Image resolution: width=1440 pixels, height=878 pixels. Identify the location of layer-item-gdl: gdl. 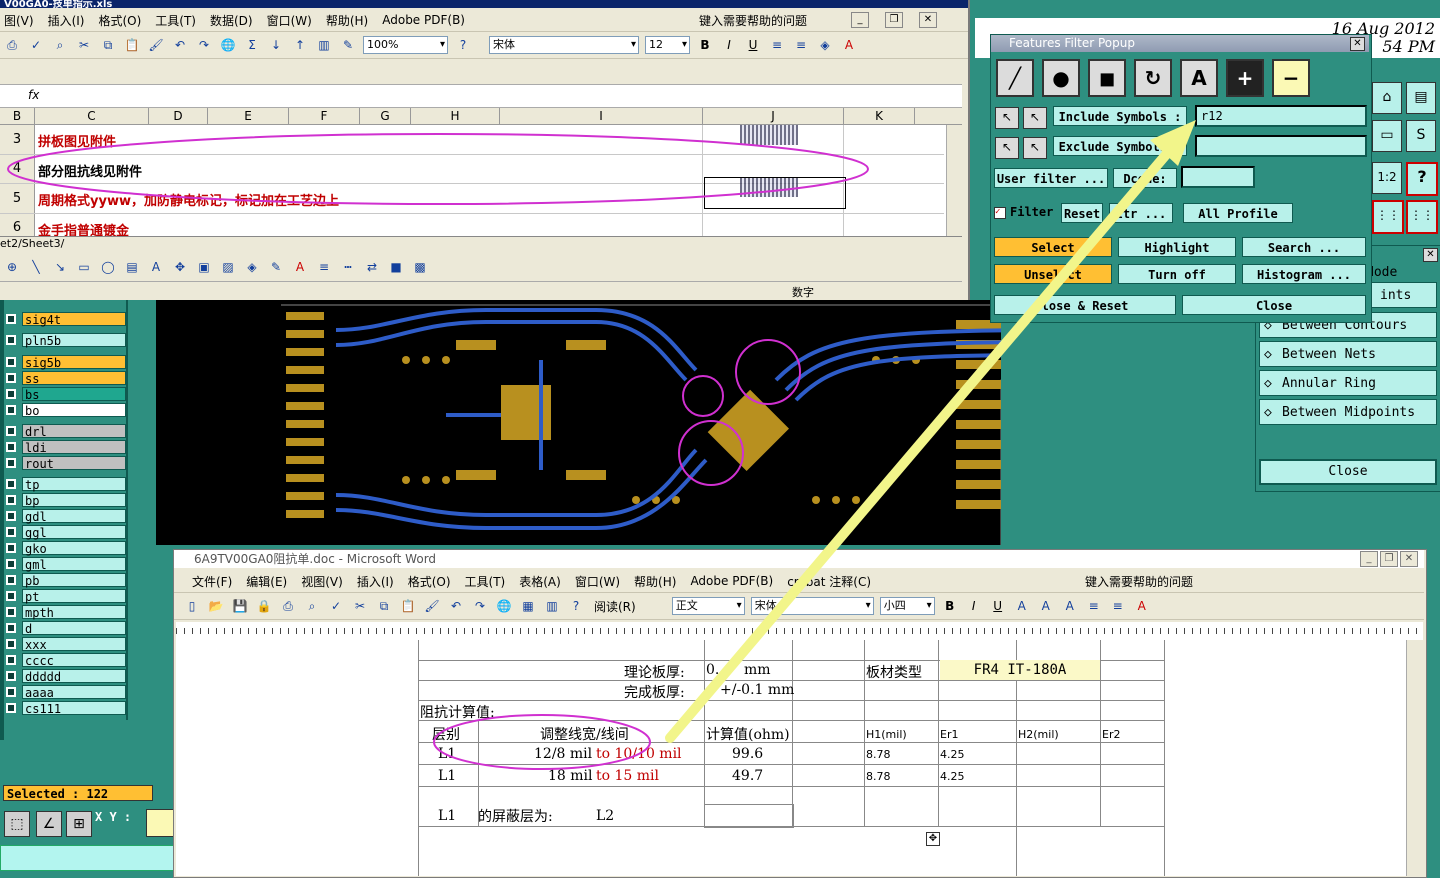
(66, 516).